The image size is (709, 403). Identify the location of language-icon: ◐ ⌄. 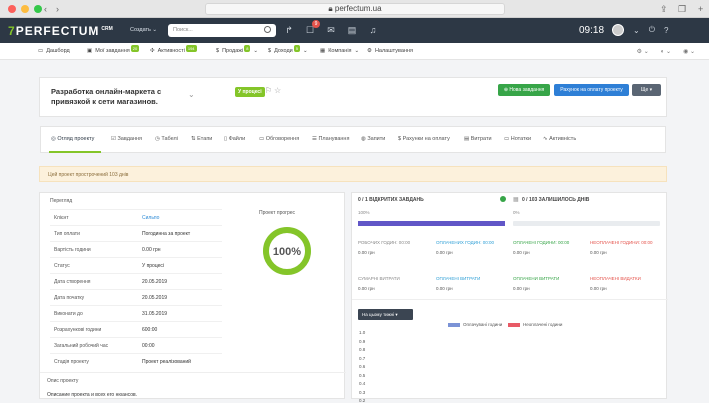
(666, 51).